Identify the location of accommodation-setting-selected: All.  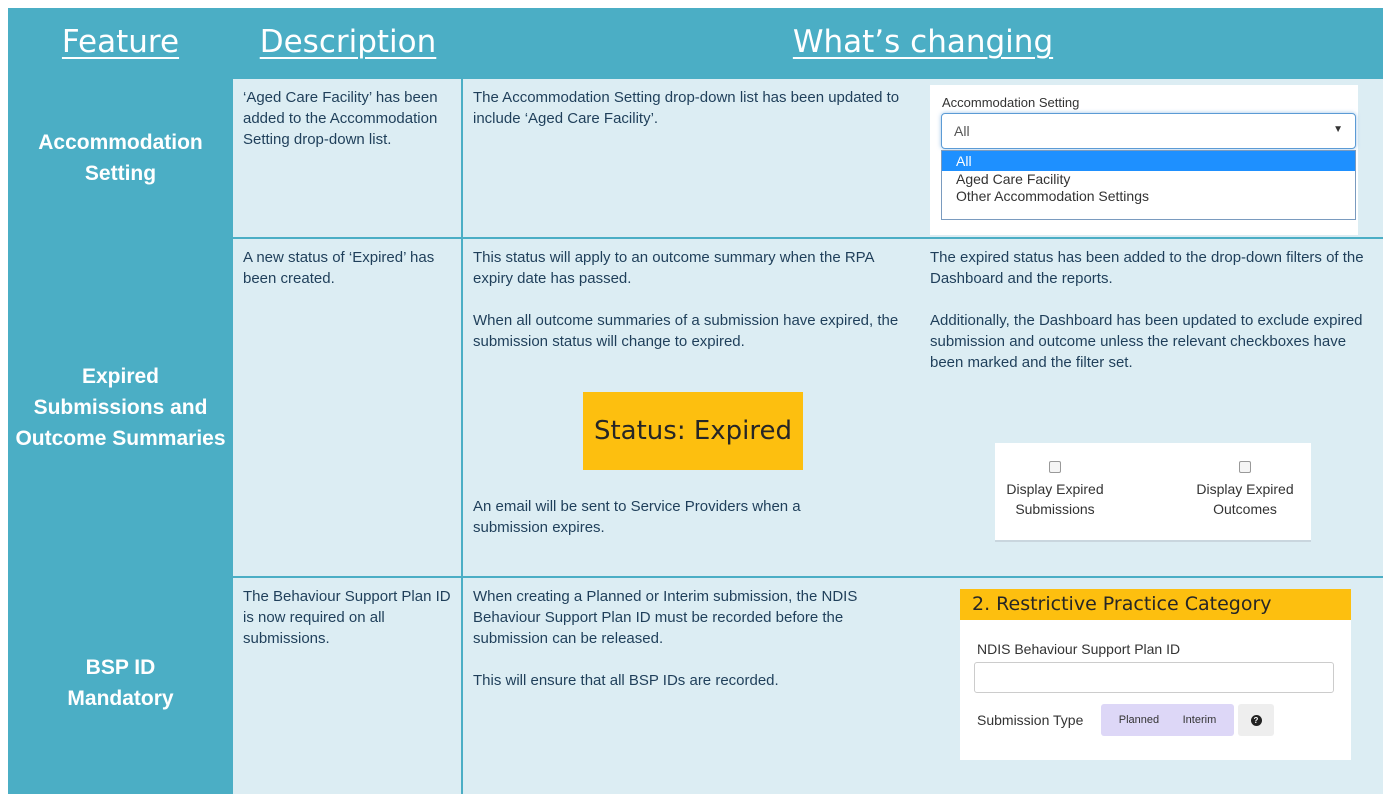
(962, 131).